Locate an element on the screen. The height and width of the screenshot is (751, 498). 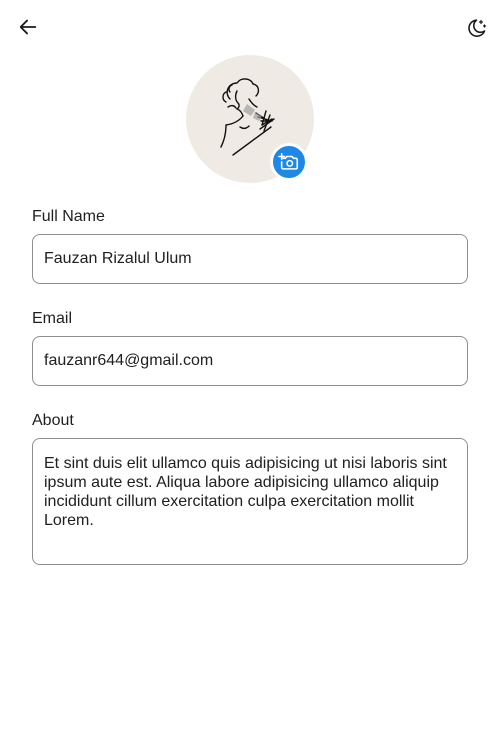
full-name-label: Full Name is located at coordinates (68, 216).